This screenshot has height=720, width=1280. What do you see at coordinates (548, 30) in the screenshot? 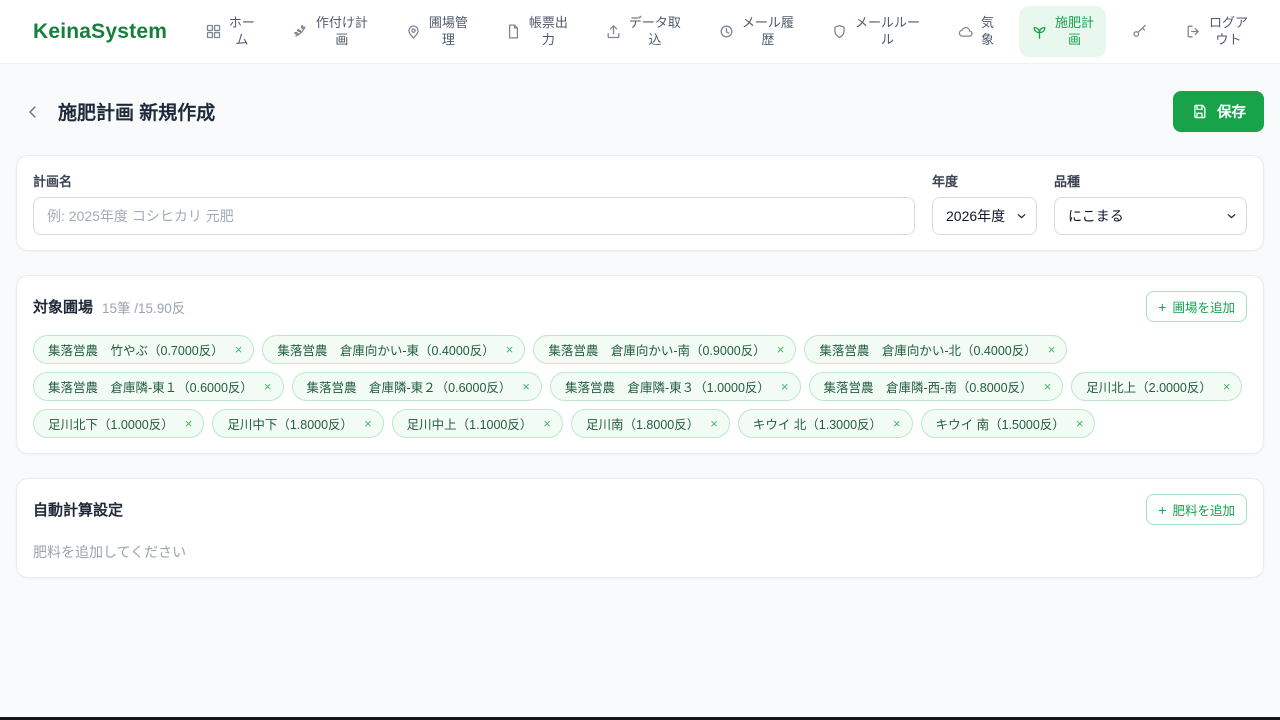
I see `nav-item-label: 帳票出 力` at bounding box center [548, 30].